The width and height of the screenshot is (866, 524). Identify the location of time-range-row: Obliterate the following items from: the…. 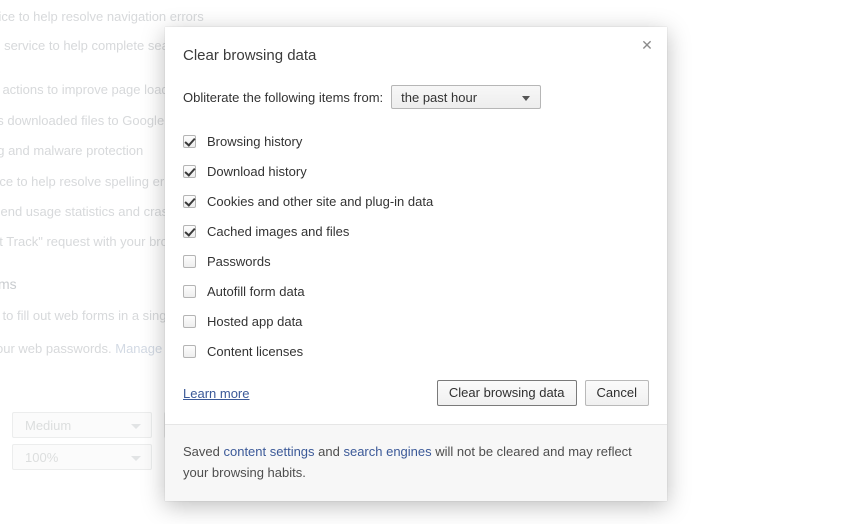
(416, 97).